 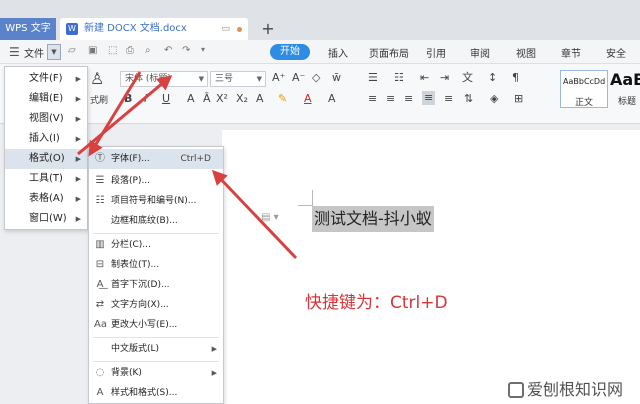 I want to click on decrease-indent-icon: ⇤, so click(x=424, y=78).